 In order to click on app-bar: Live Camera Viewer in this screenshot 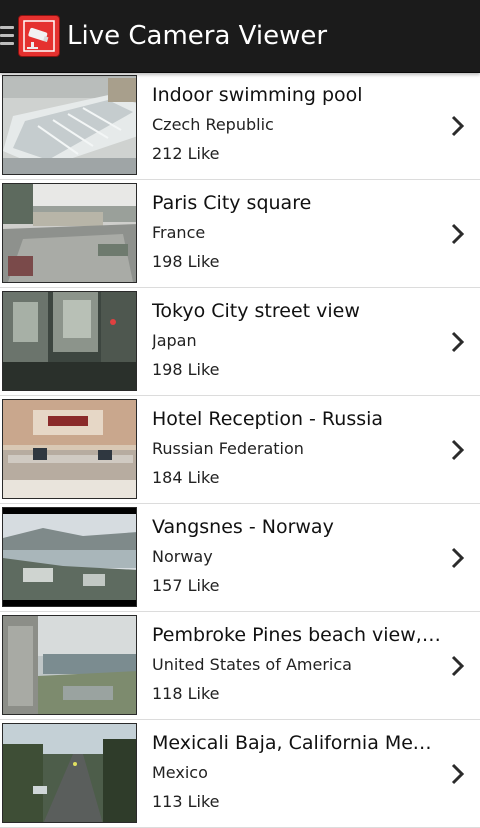, I will do `click(240, 36)`.